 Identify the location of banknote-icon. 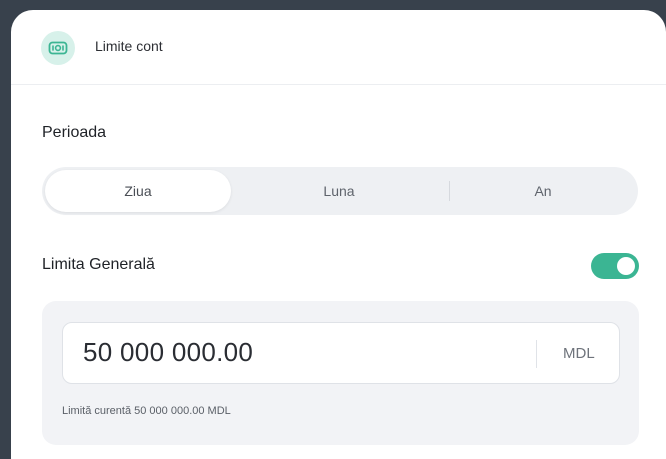
(58, 48).